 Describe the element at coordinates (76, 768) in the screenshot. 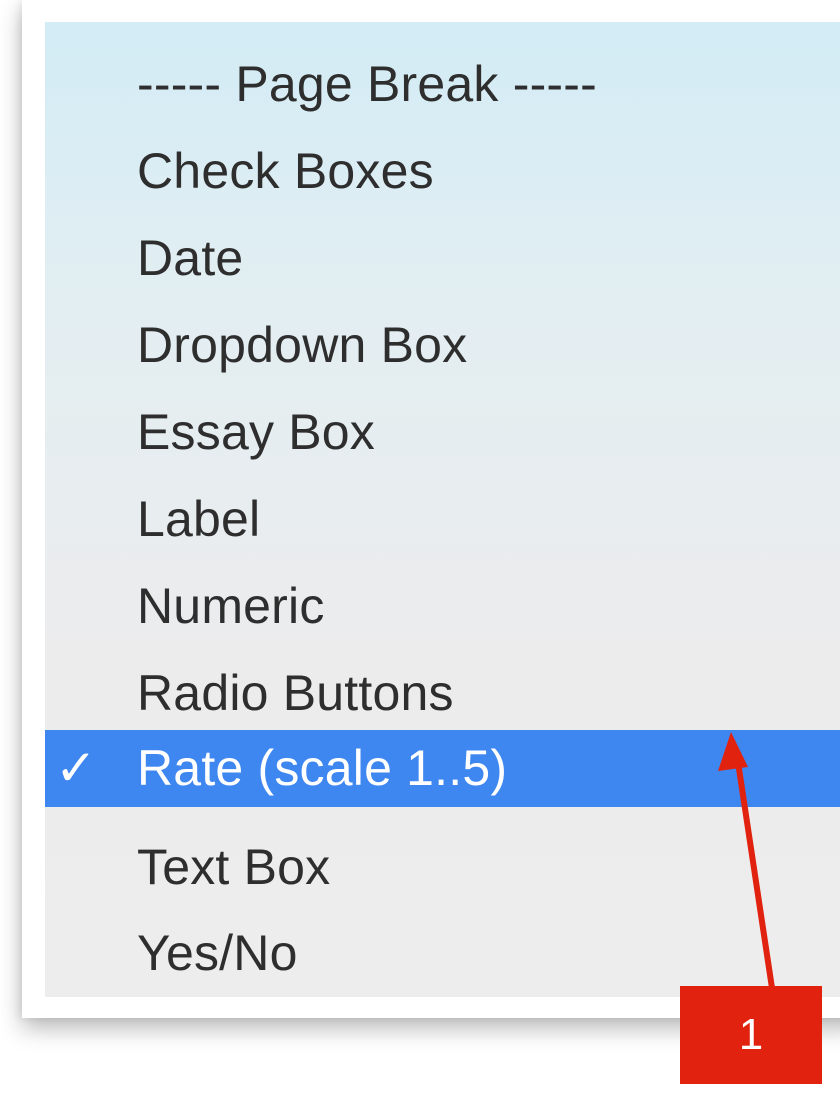

I see `checkmark-icon: ✓` at that location.